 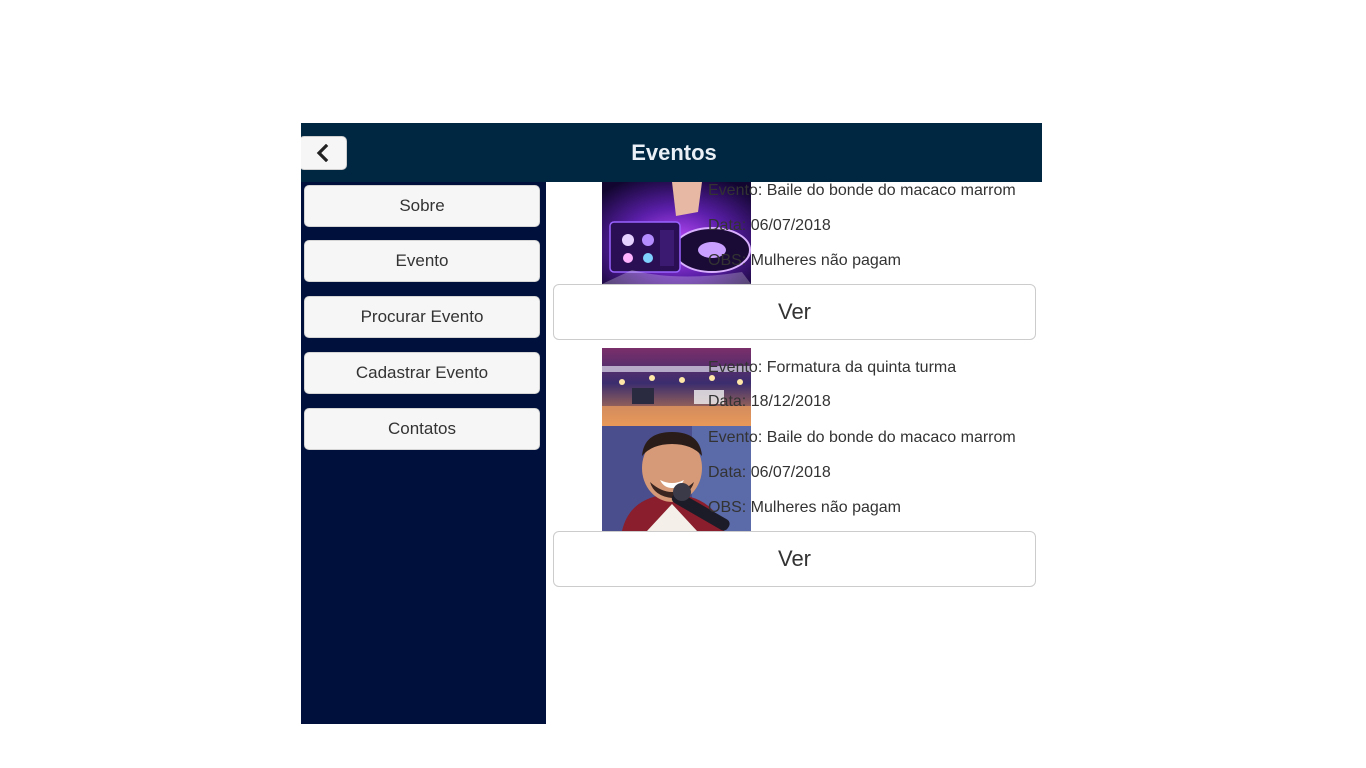 I want to click on sidebar-item-procurar-evento: Procurar Evento, so click(x=422, y=317).